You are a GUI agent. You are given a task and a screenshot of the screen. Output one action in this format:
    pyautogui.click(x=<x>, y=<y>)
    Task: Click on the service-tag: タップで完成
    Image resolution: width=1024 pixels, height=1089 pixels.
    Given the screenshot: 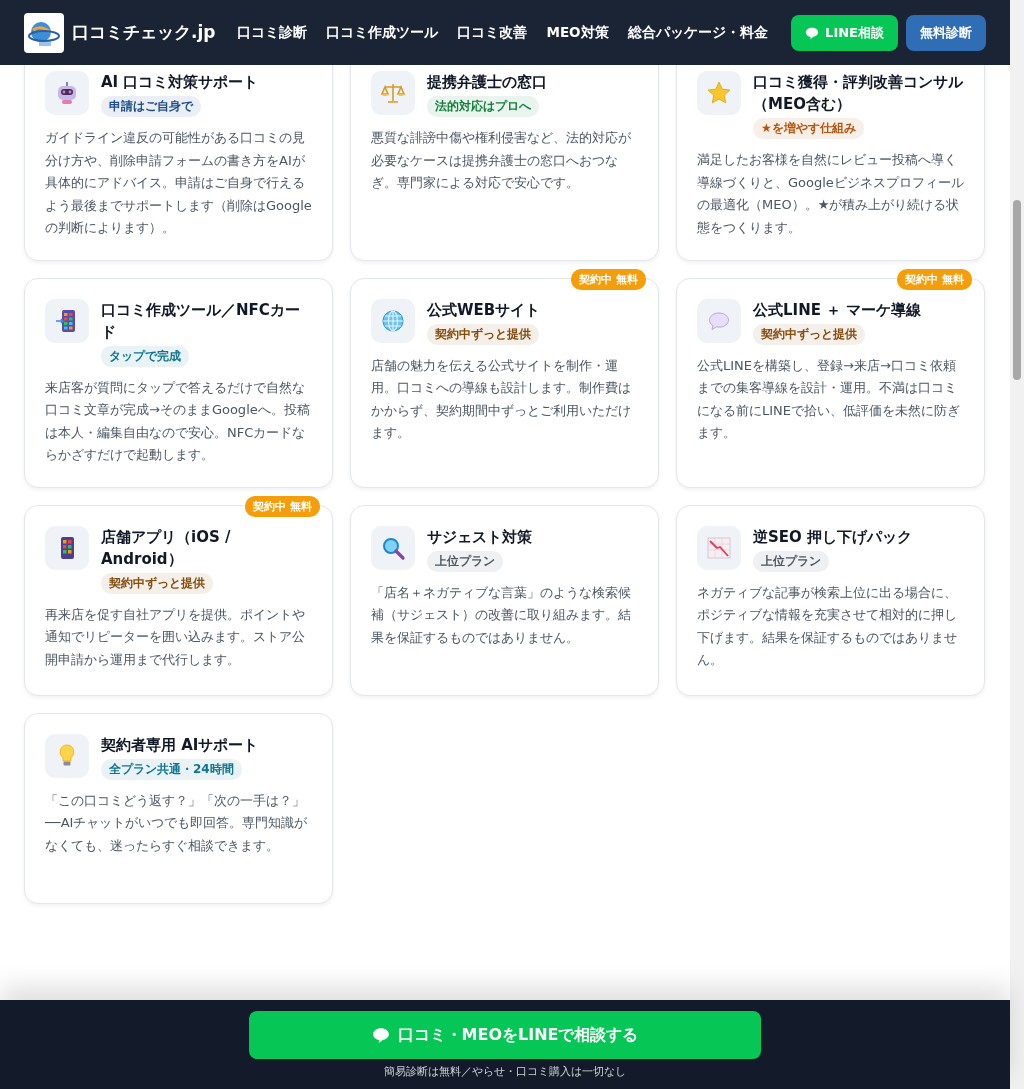 What is the action you would take?
    pyautogui.click(x=145, y=356)
    